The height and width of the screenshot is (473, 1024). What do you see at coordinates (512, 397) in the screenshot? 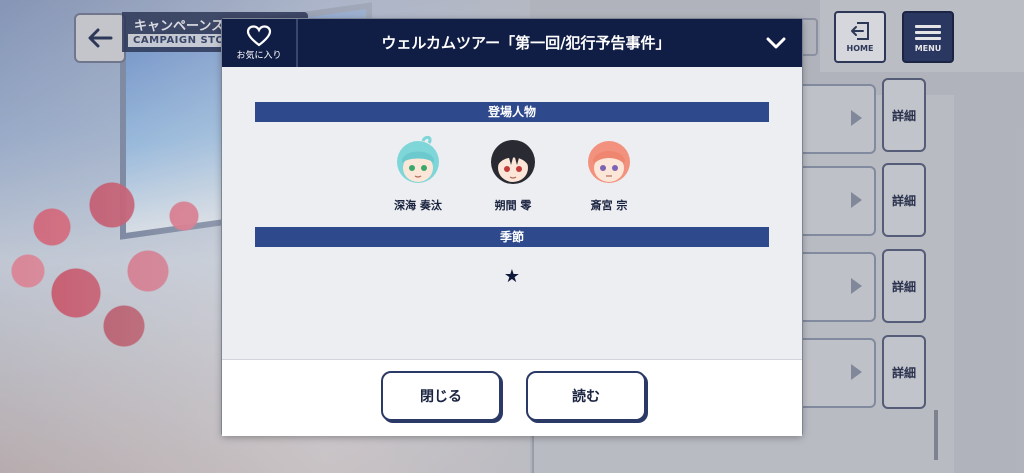
I see `dialog-footer` at bounding box center [512, 397].